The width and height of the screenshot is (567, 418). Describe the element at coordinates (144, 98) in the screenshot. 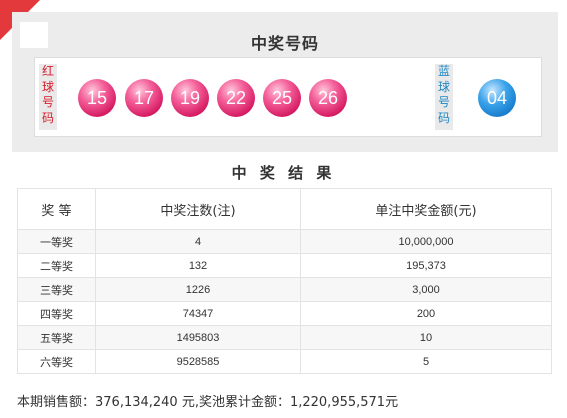

I see `red-ball: 17` at that location.